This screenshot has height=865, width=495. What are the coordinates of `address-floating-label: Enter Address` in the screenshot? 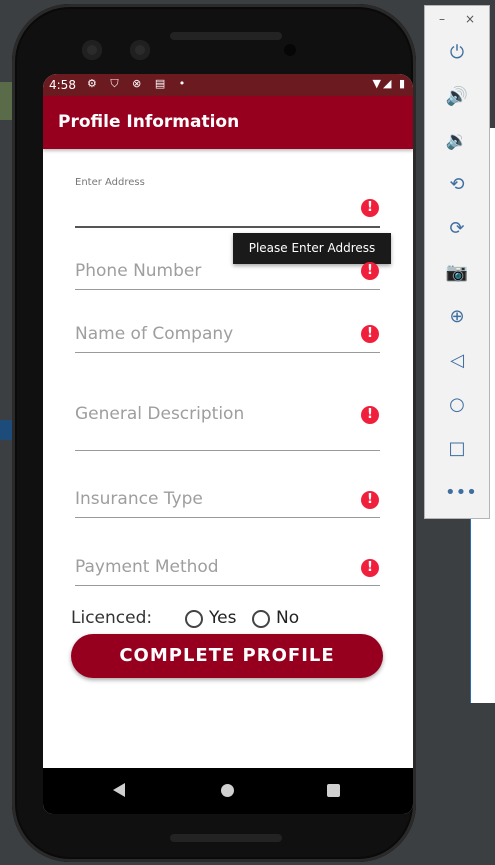 It's located at (110, 182).